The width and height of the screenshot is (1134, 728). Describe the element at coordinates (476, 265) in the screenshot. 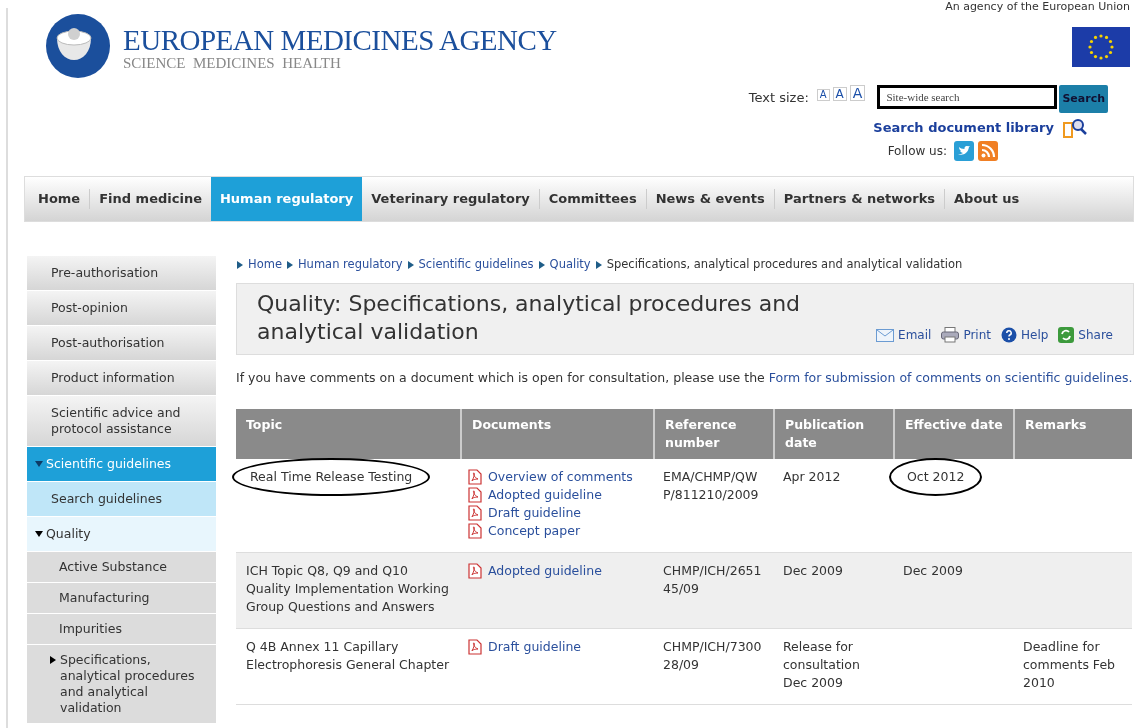

I see `breadcrumb-link: Scientific guidelines` at that location.